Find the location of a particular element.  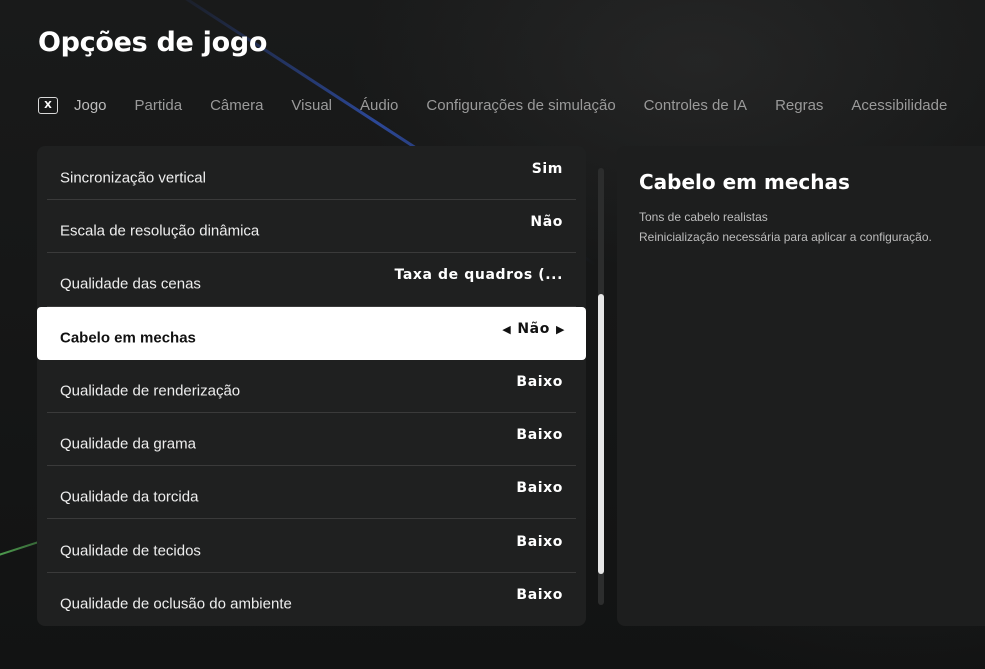

tab-audio: Áudio is located at coordinates (379, 105).